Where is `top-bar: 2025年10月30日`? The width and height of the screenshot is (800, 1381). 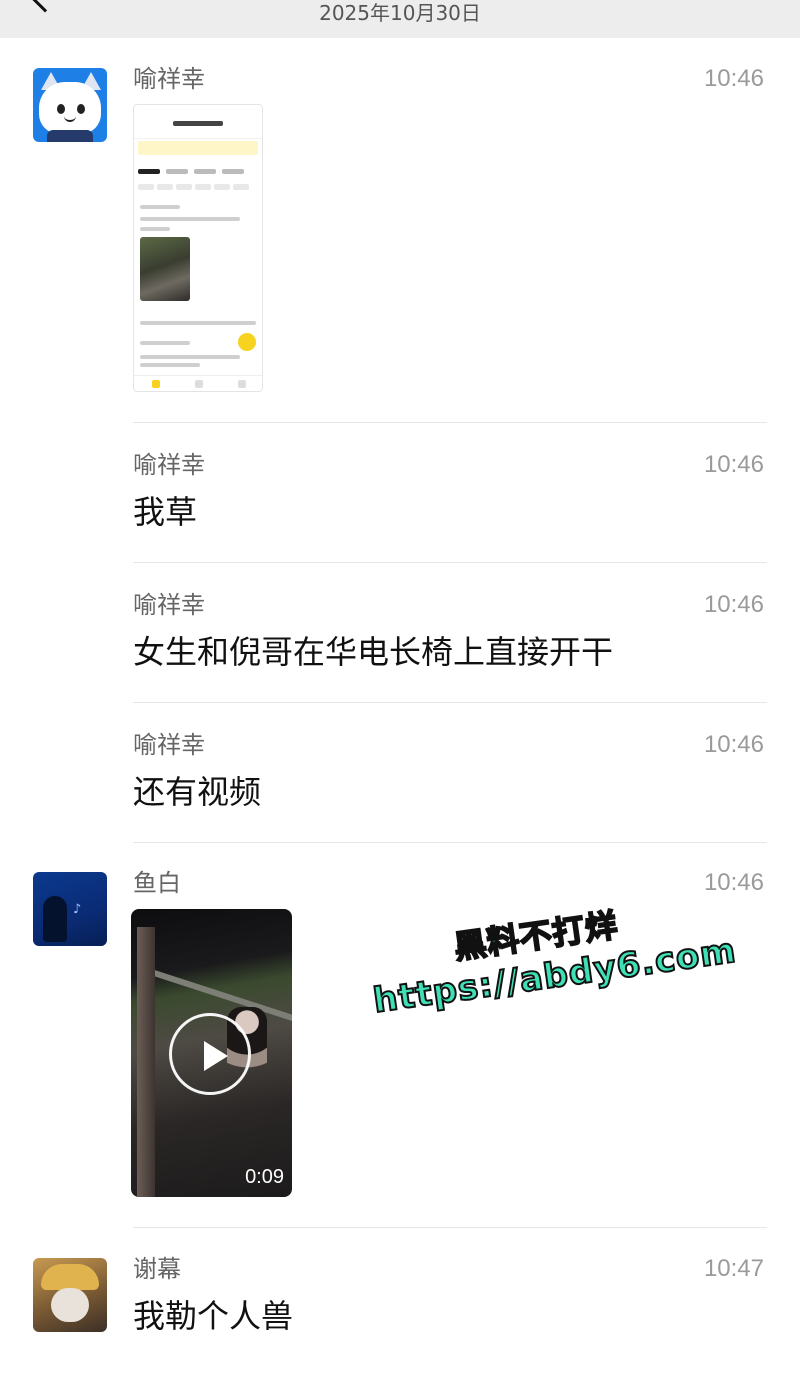
top-bar: 2025年10月30日 is located at coordinates (400, 19).